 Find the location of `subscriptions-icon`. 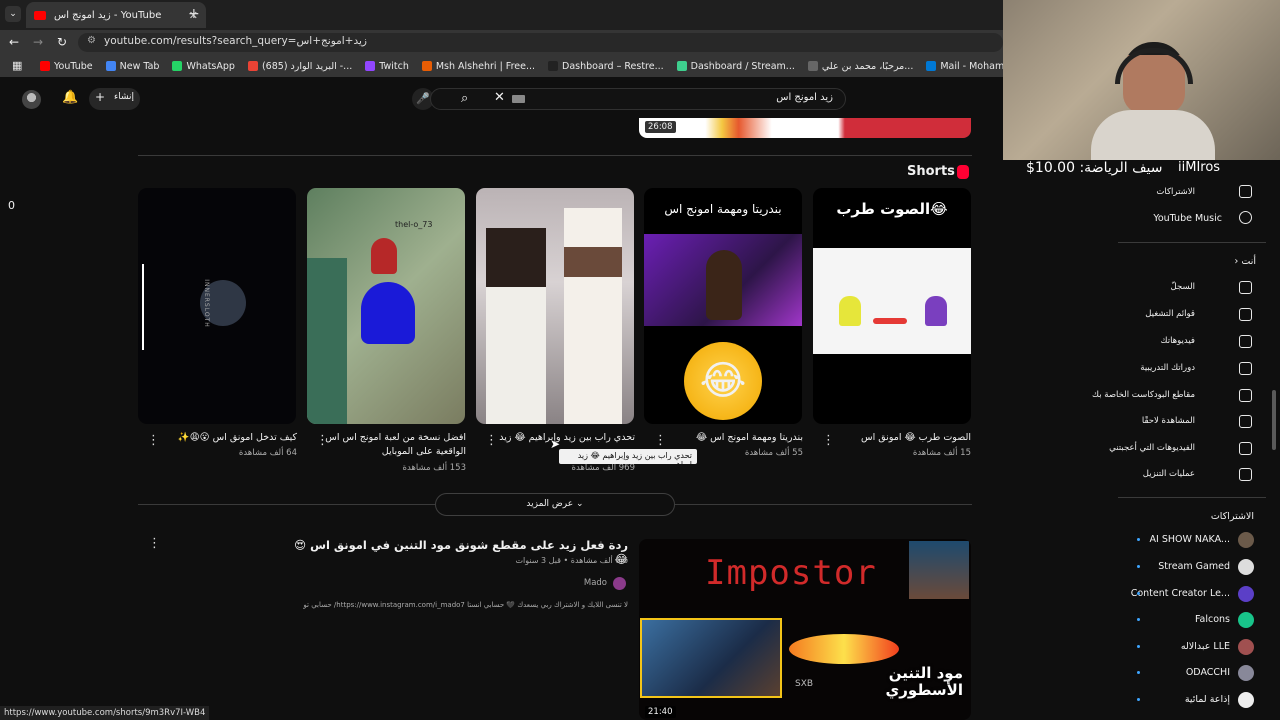

subscriptions-icon is located at coordinates (1245, 191).